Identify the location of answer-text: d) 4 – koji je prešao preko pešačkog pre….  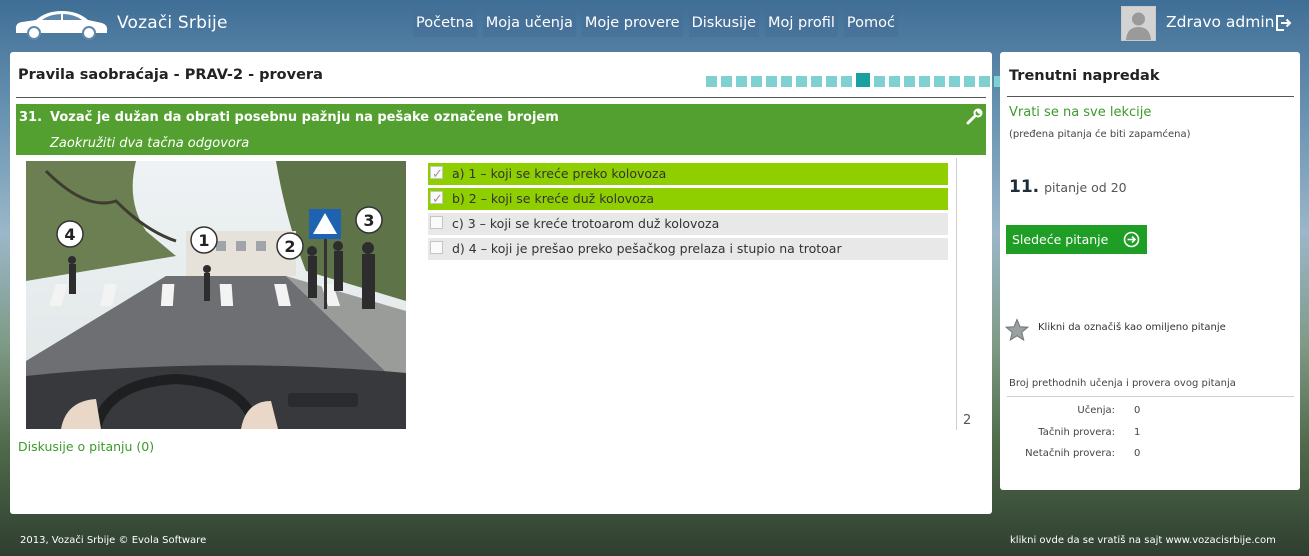
(647, 248).